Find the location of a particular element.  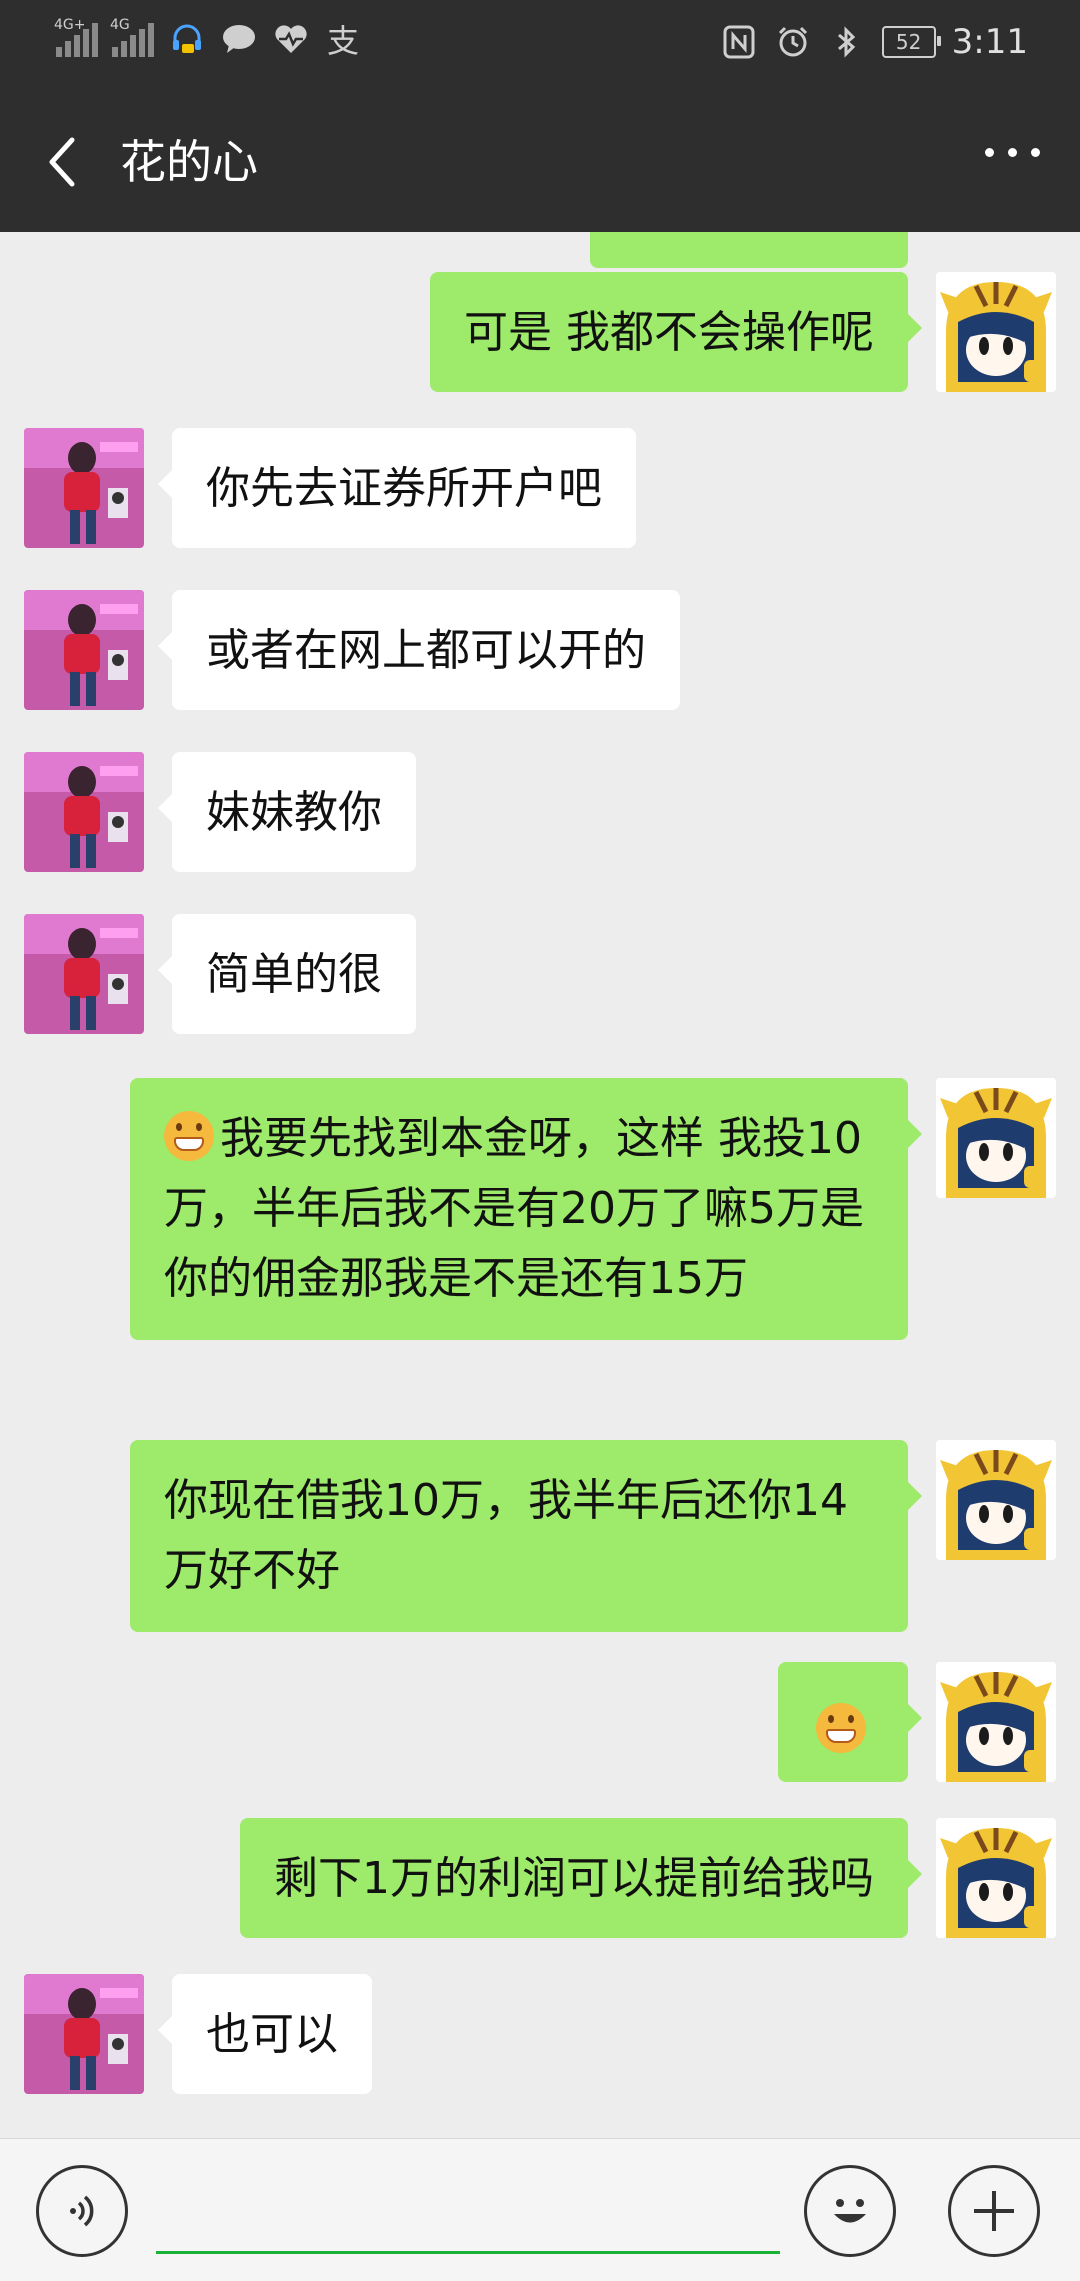

voice-button is located at coordinates (82, 2211).